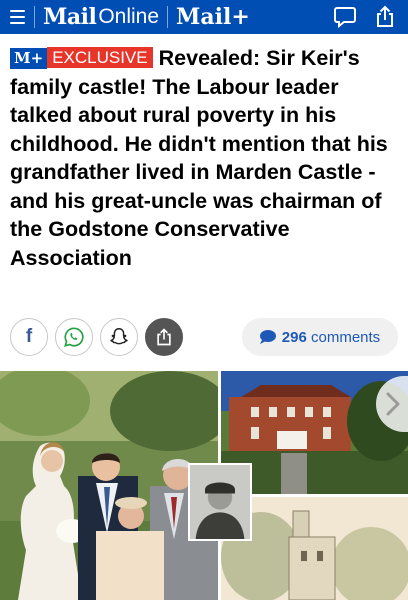 This screenshot has width=408, height=600. What do you see at coordinates (100, 57) in the screenshot?
I see `exclusive-badge: EXCLUSIVE` at bounding box center [100, 57].